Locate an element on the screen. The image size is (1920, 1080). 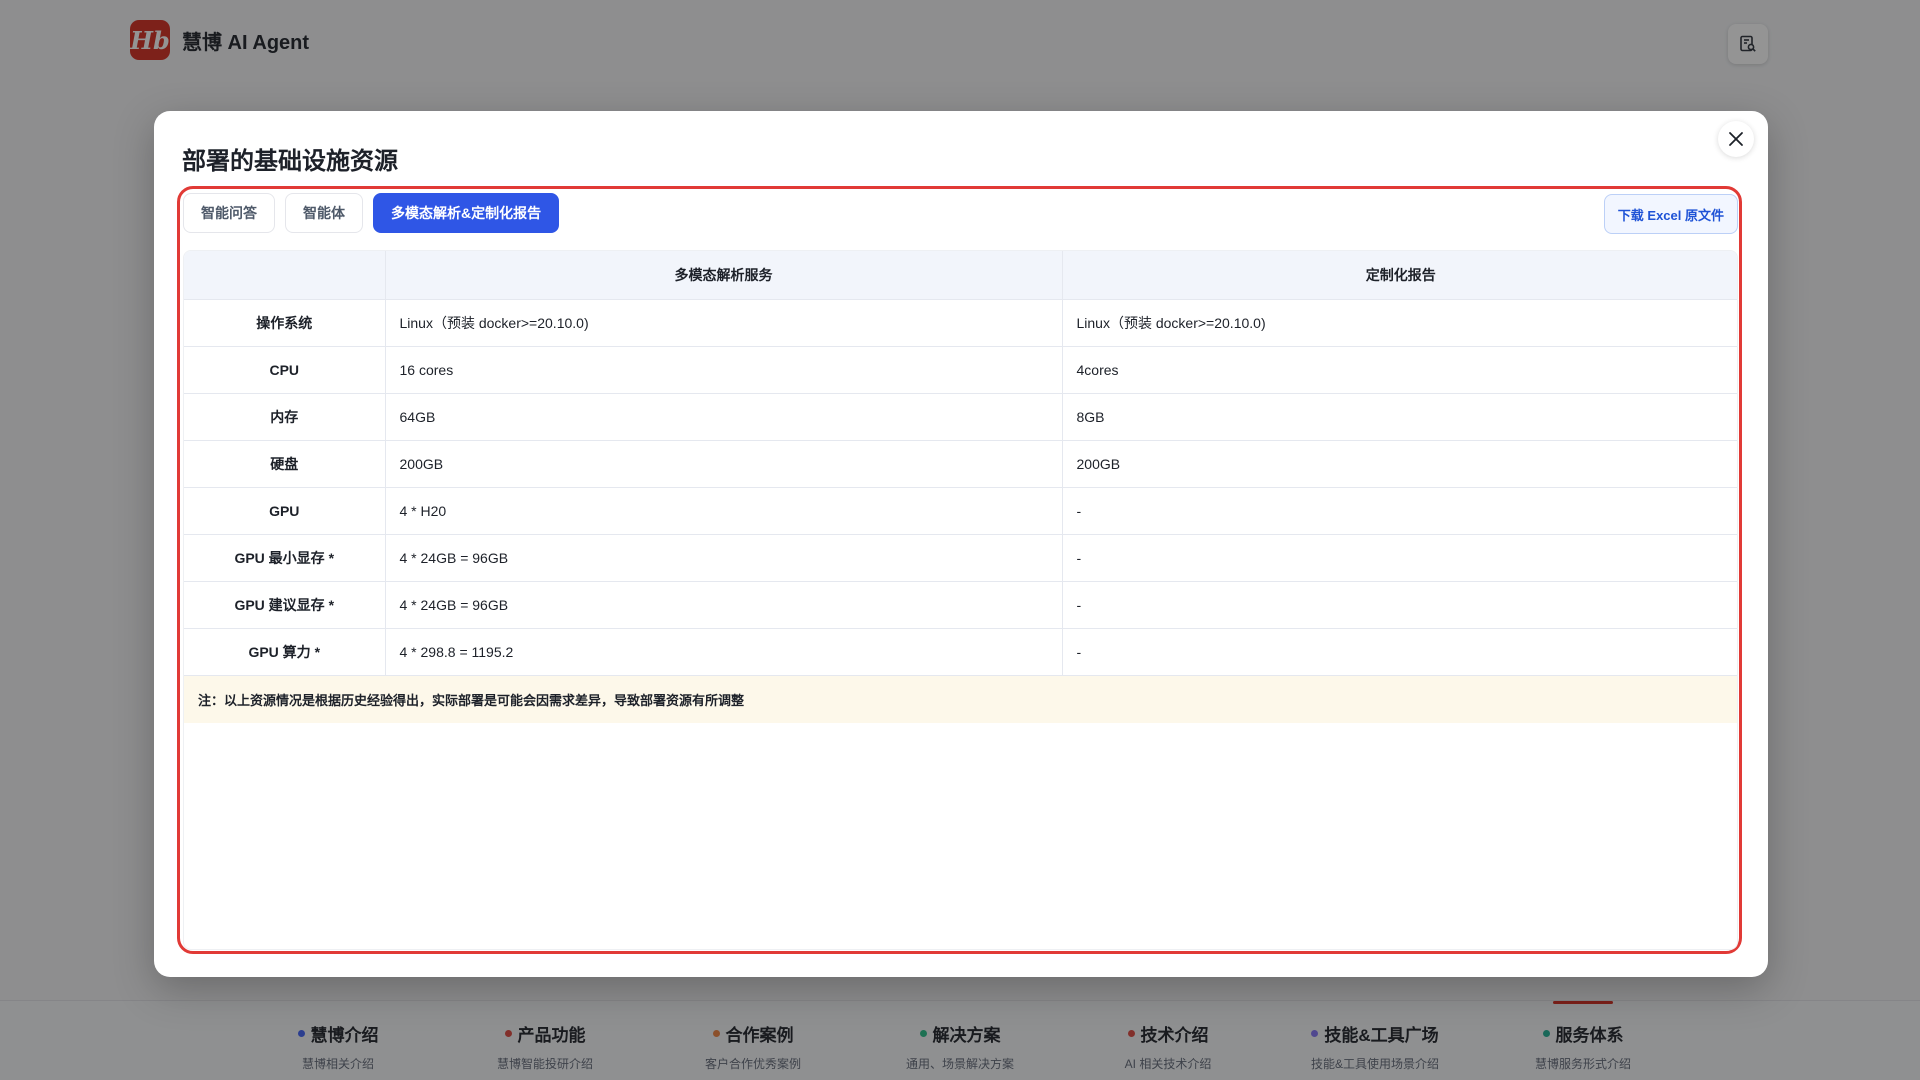
table-row-label: 硬盘 is located at coordinates (285, 464).